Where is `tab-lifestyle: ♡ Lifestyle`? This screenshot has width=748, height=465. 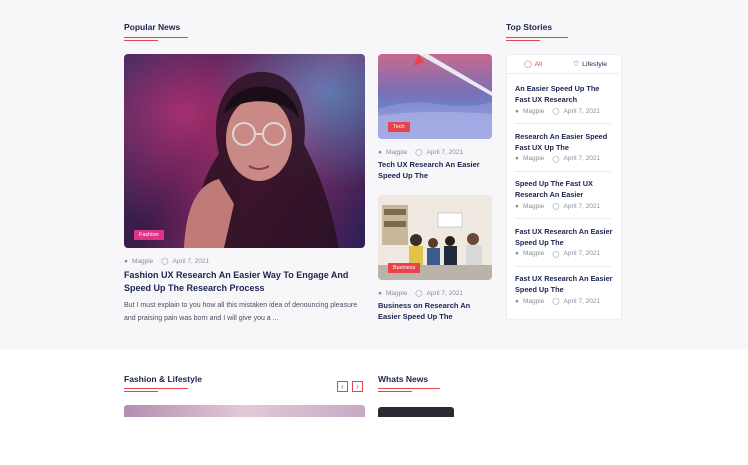 tab-lifestyle: ♡ Lifestyle is located at coordinates (590, 64).